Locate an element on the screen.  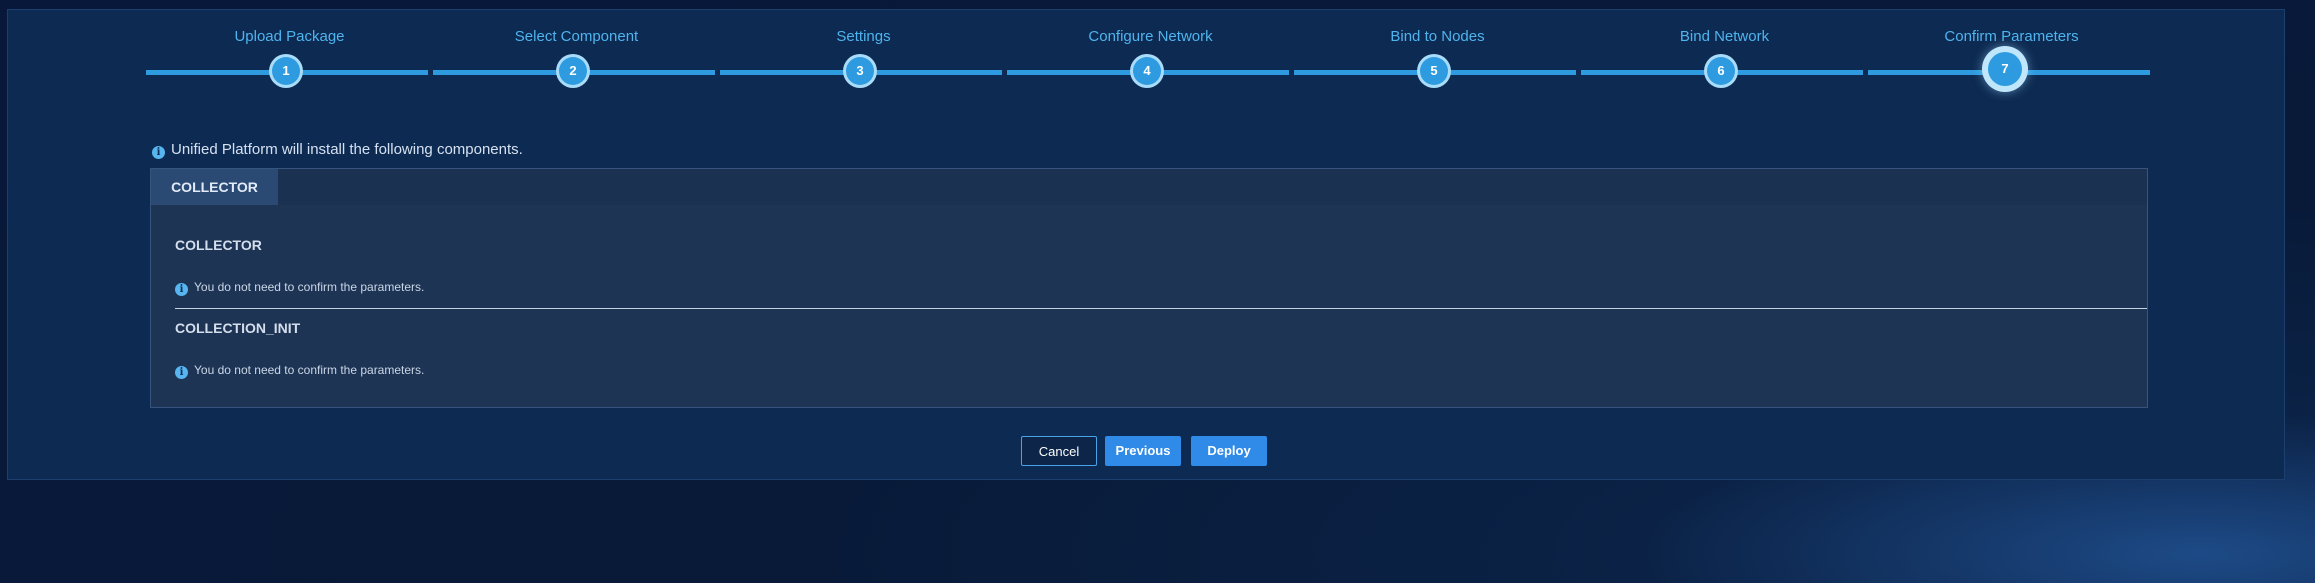
tab-collector: COLLECTOR is located at coordinates (214, 187).